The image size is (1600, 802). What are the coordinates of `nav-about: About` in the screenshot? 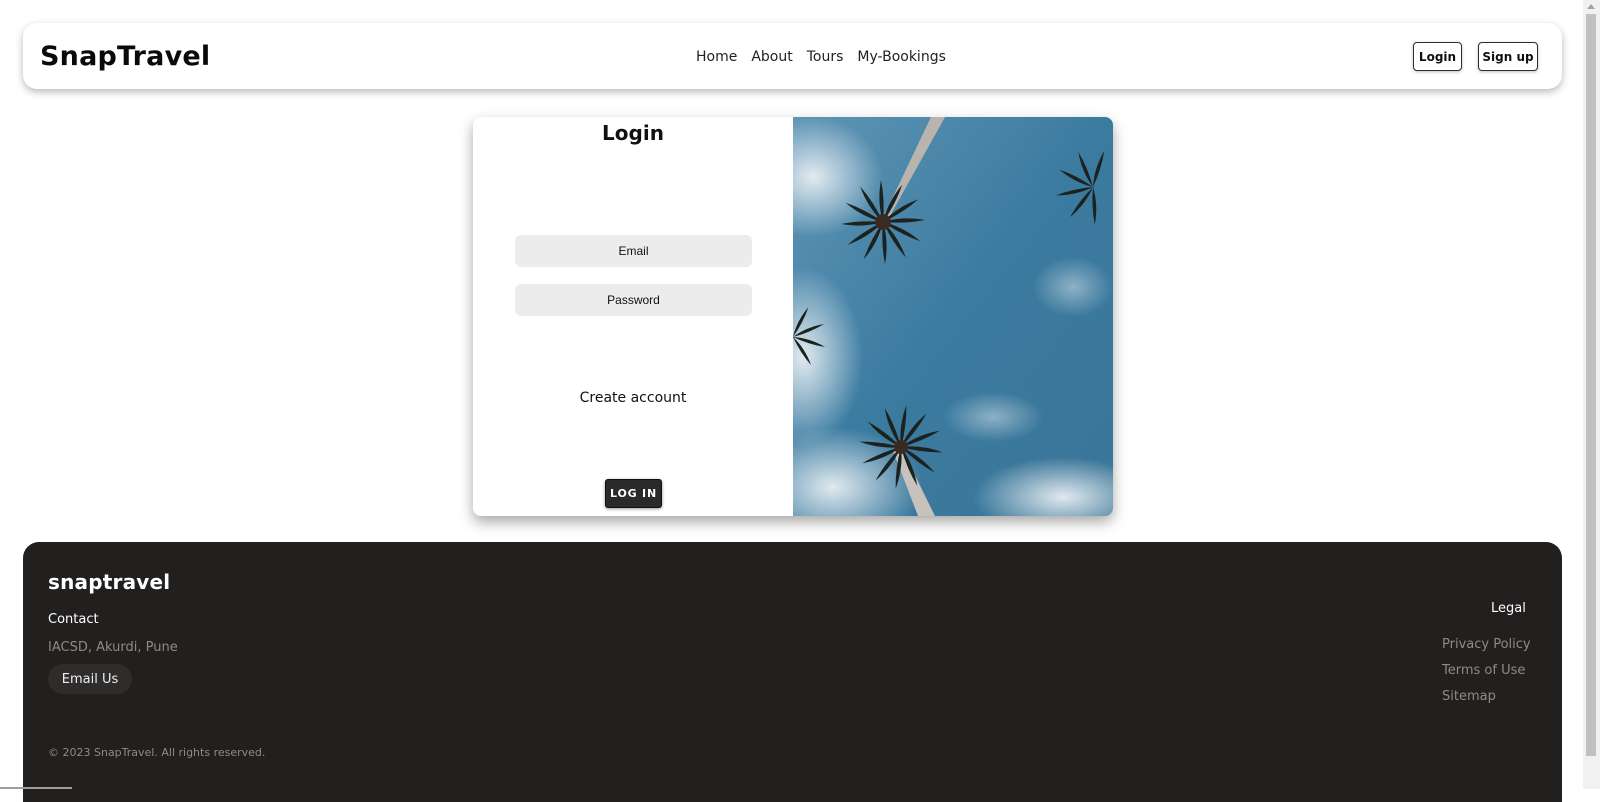 It's located at (771, 57).